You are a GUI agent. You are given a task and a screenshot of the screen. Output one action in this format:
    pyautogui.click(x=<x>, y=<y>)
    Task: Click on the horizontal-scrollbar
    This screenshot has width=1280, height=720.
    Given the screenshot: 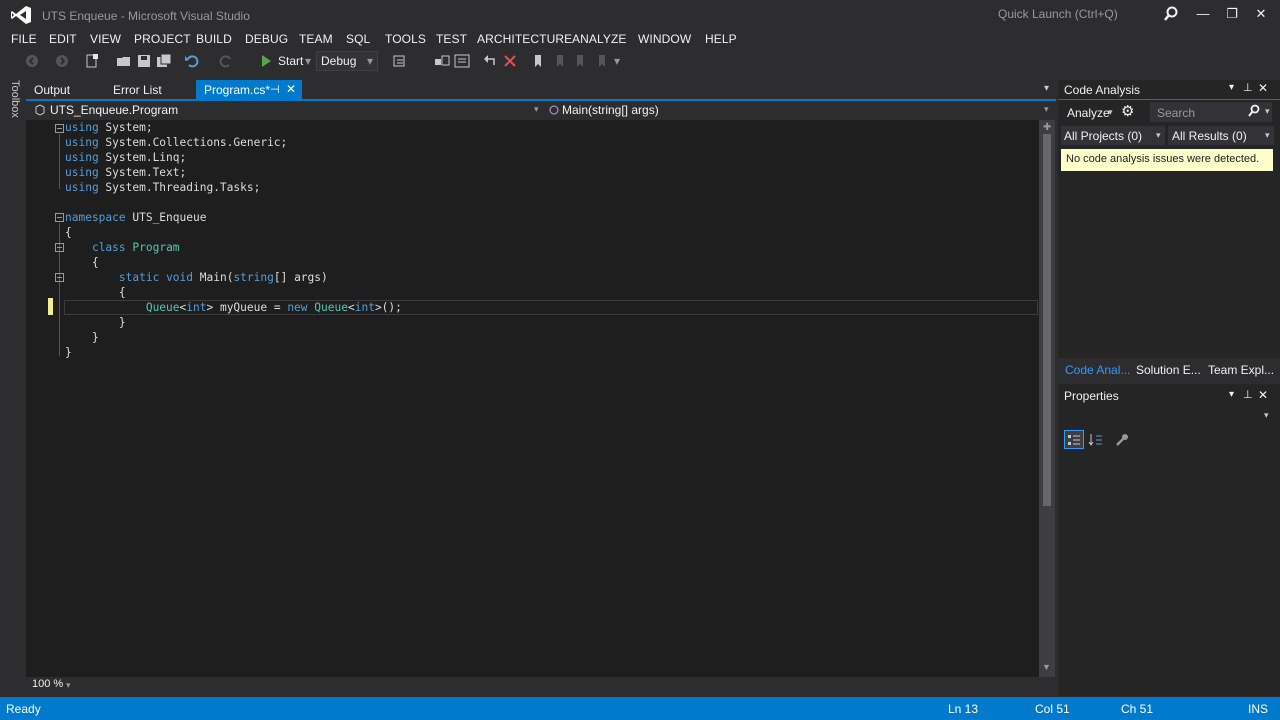 What is the action you would take?
    pyautogui.click(x=541, y=685)
    